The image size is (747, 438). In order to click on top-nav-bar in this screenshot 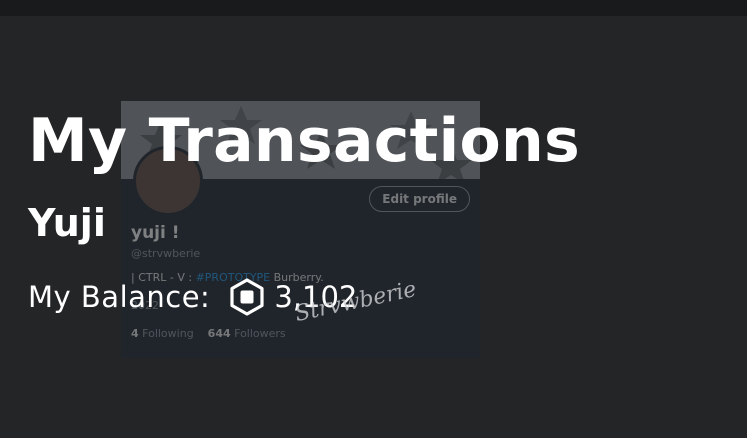, I will do `click(373, 8)`.